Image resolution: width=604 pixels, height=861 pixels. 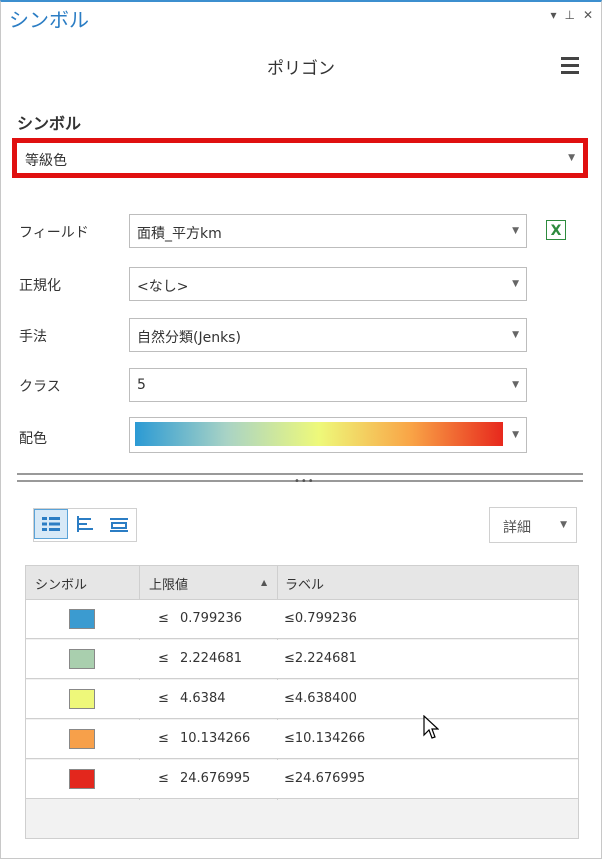 I want to click on table-row: ≤ 10.134266 ≤10.134266, so click(x=302, y=739).